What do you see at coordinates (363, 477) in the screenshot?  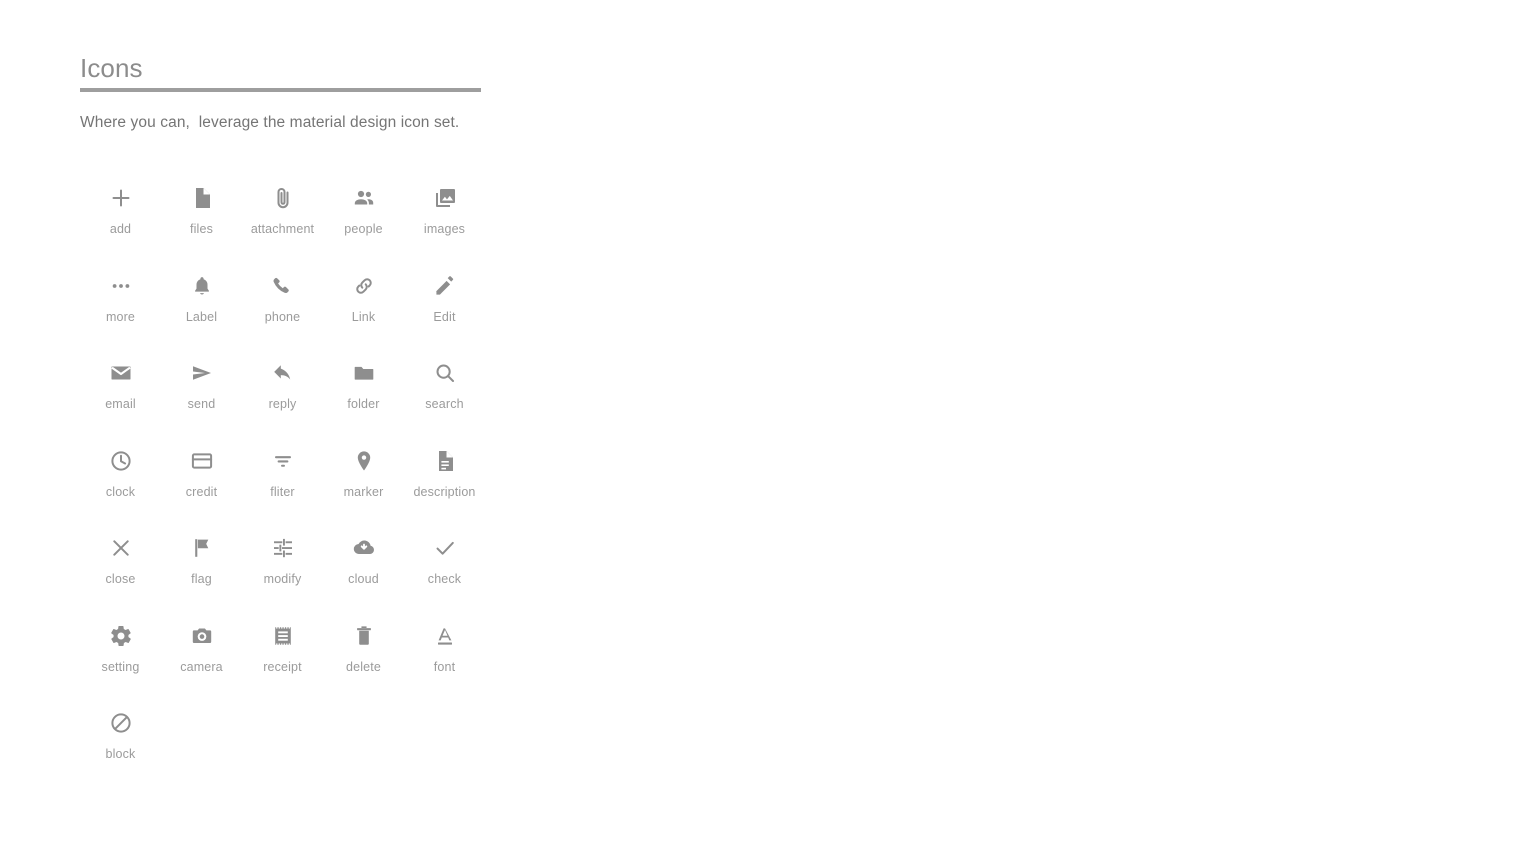 I see `icon-item-marker: marker` at bounding box center [363, 477].